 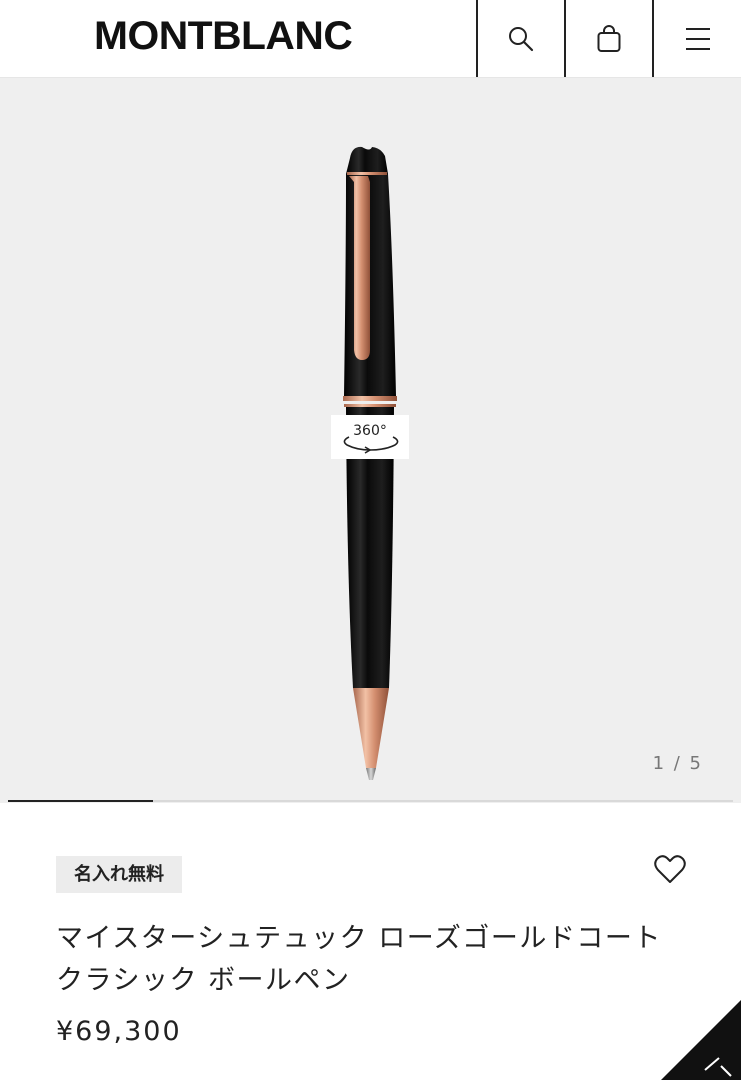 I want to click on view-360-button: 360°, so click(x=370, y=437).